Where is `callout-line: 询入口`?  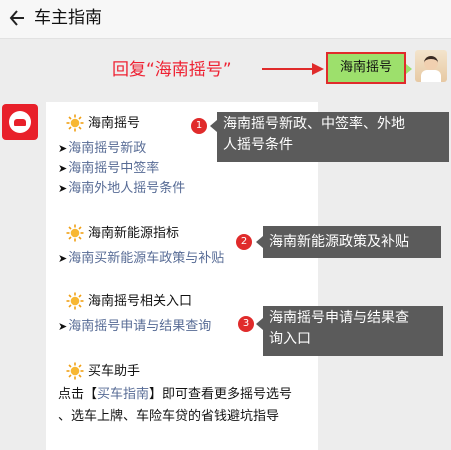 callout-line: 询入口 is located at coordinates (290, 339).